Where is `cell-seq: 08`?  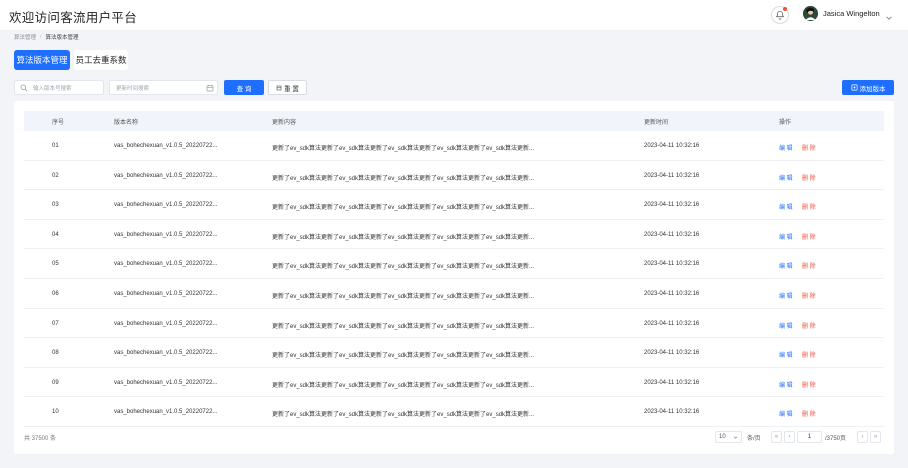
cell-seq: 08 is located at coordinates (55, 353).